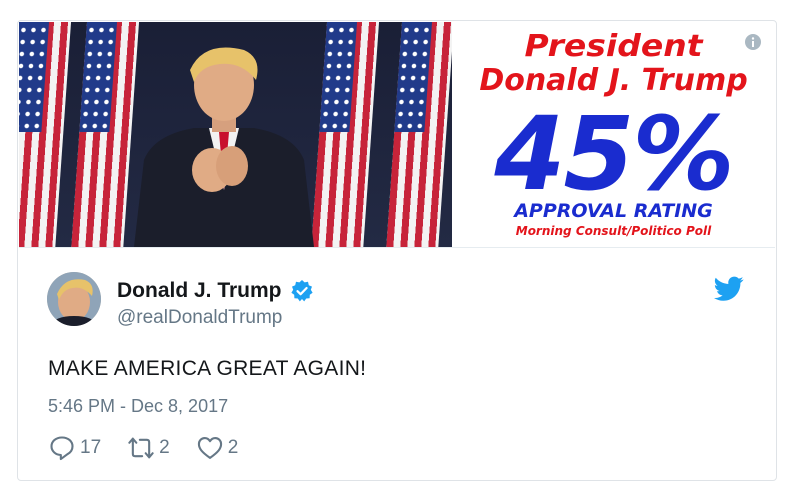 This screenshot has height=503, width=799. I want to click on twitter-bird-icon, so click(729, 289).